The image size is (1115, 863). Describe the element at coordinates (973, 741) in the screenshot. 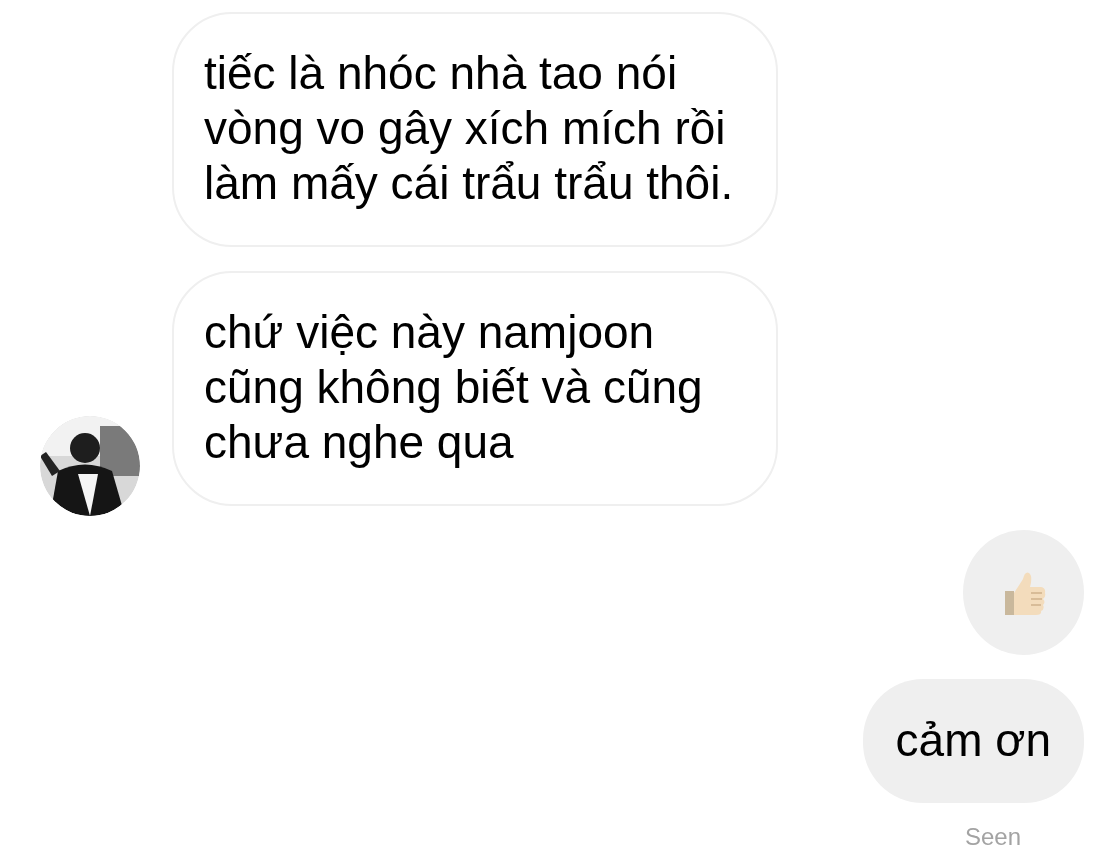

I see `message-bubble: cảm ơn` at that location.